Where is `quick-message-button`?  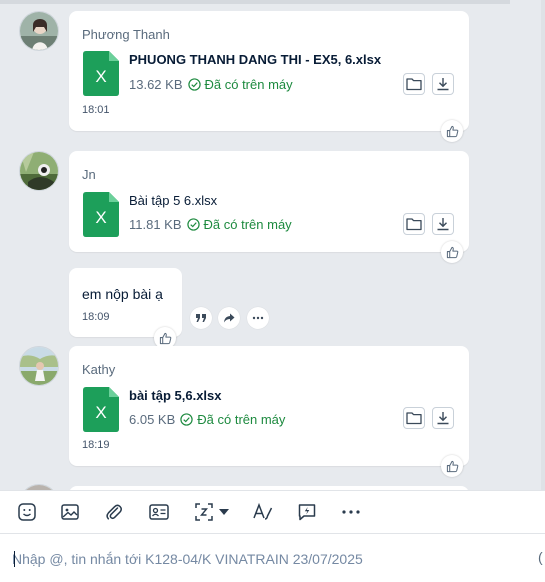
quick-message-button is located at coordinates (307, 512).